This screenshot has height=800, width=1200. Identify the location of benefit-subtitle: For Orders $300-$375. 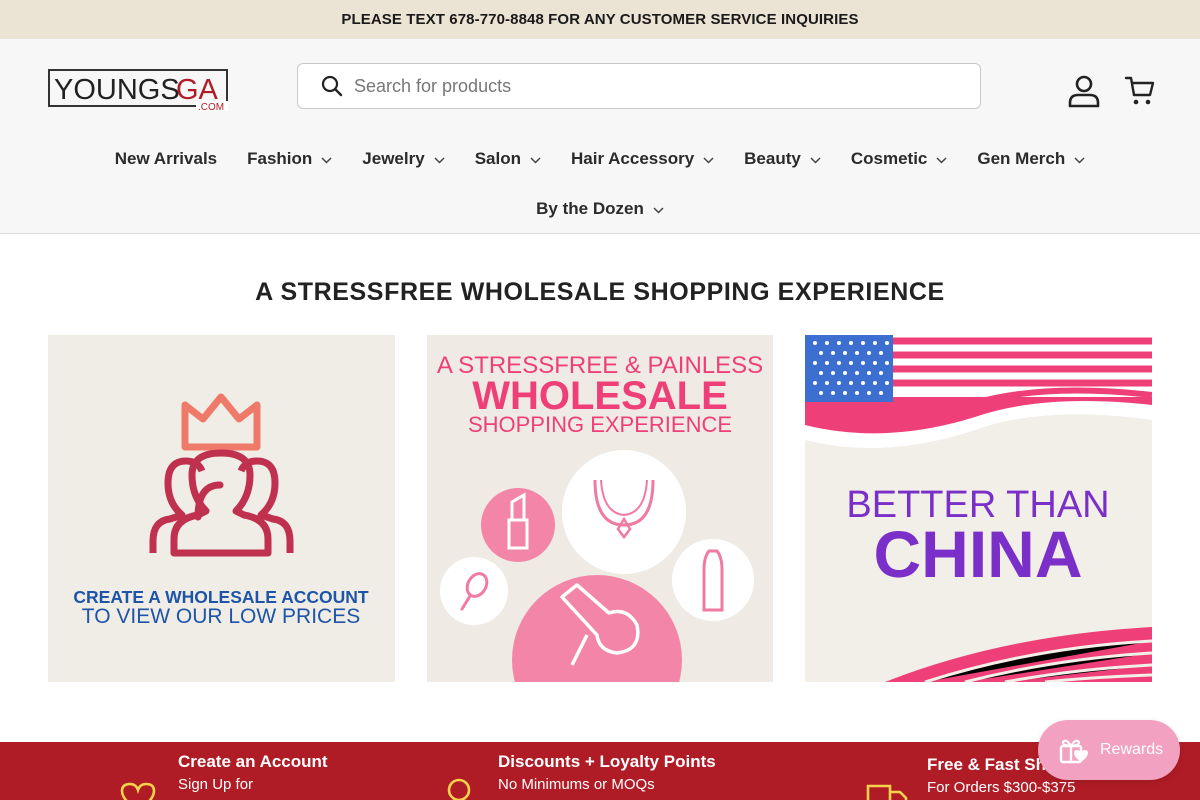
(1001, 787).